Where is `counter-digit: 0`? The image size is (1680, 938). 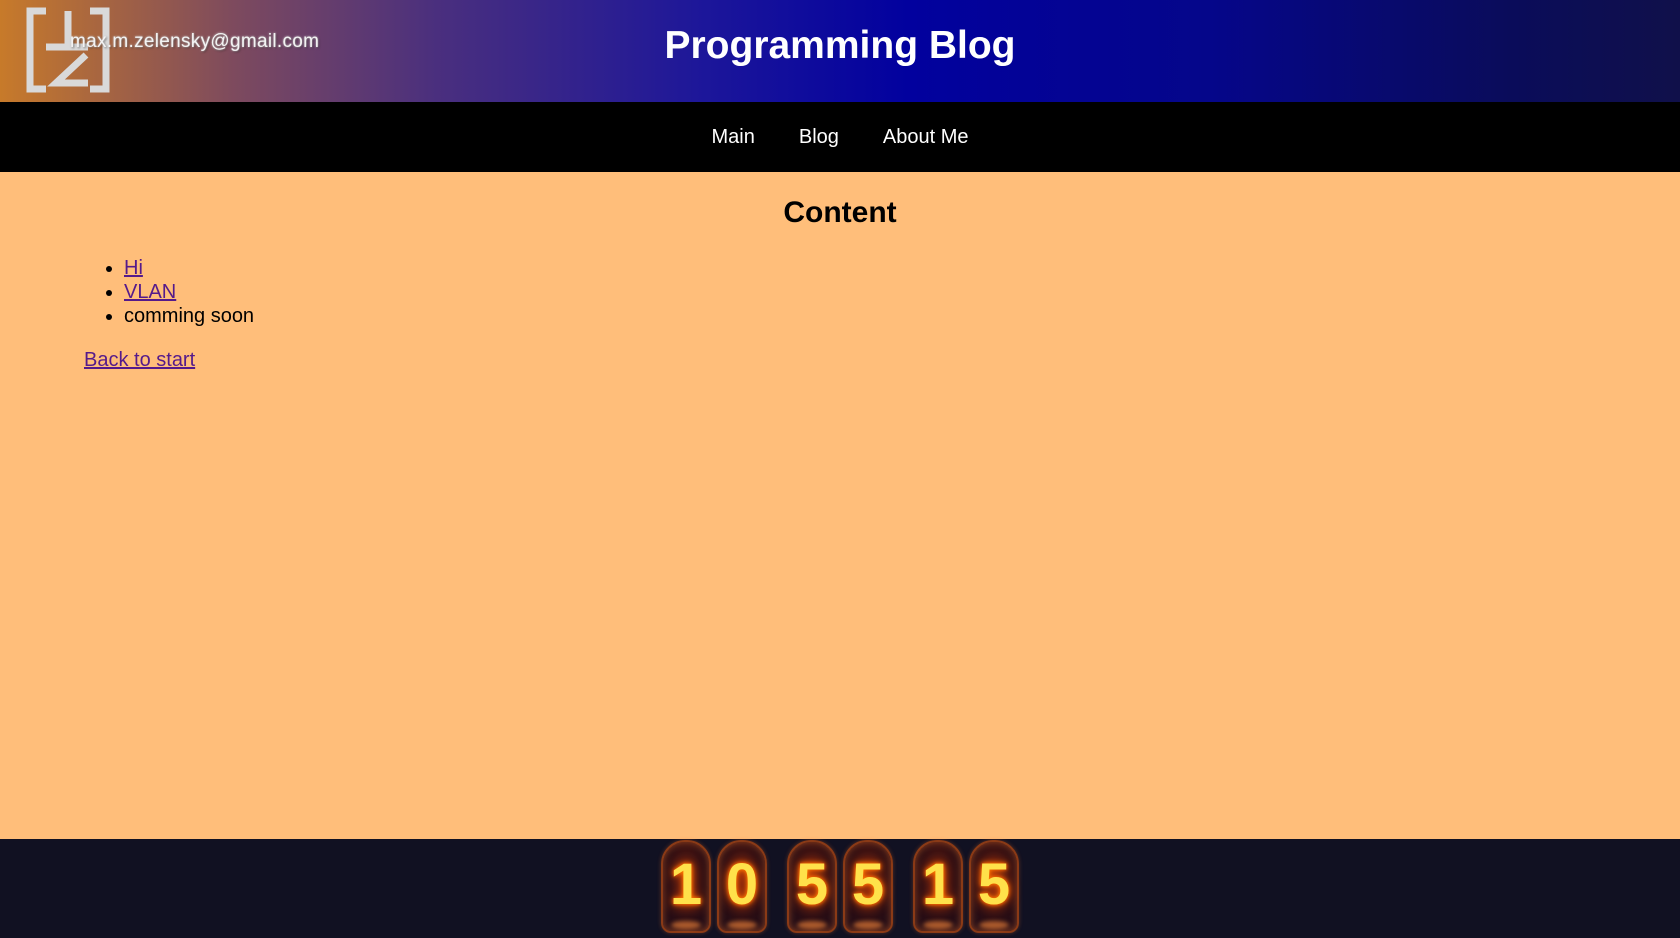 counter-digit: 0 is located at coordinates (742, 884).